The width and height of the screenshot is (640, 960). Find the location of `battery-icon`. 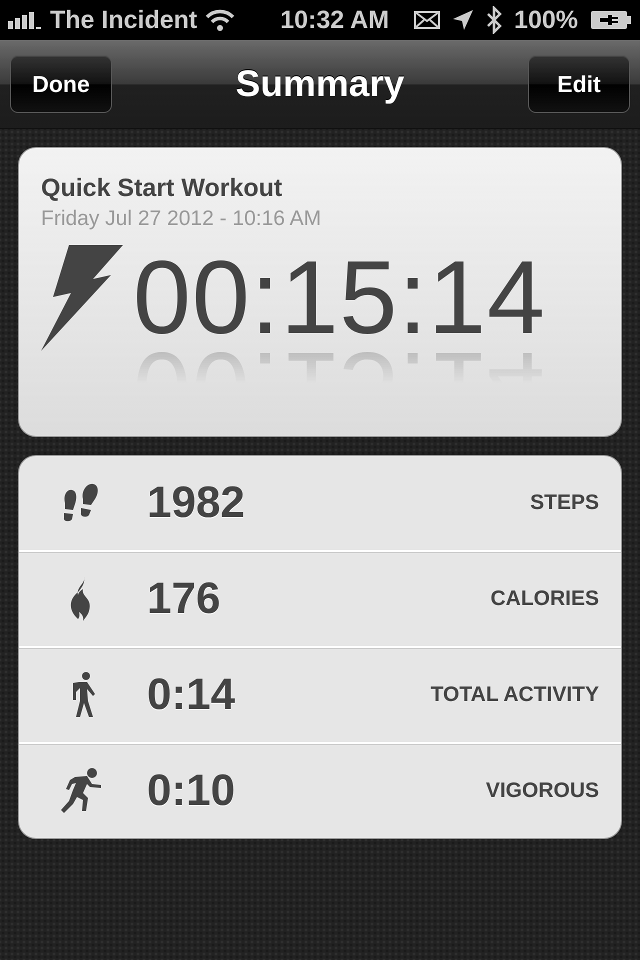

battery-icon is located at coordinates (611, 20).